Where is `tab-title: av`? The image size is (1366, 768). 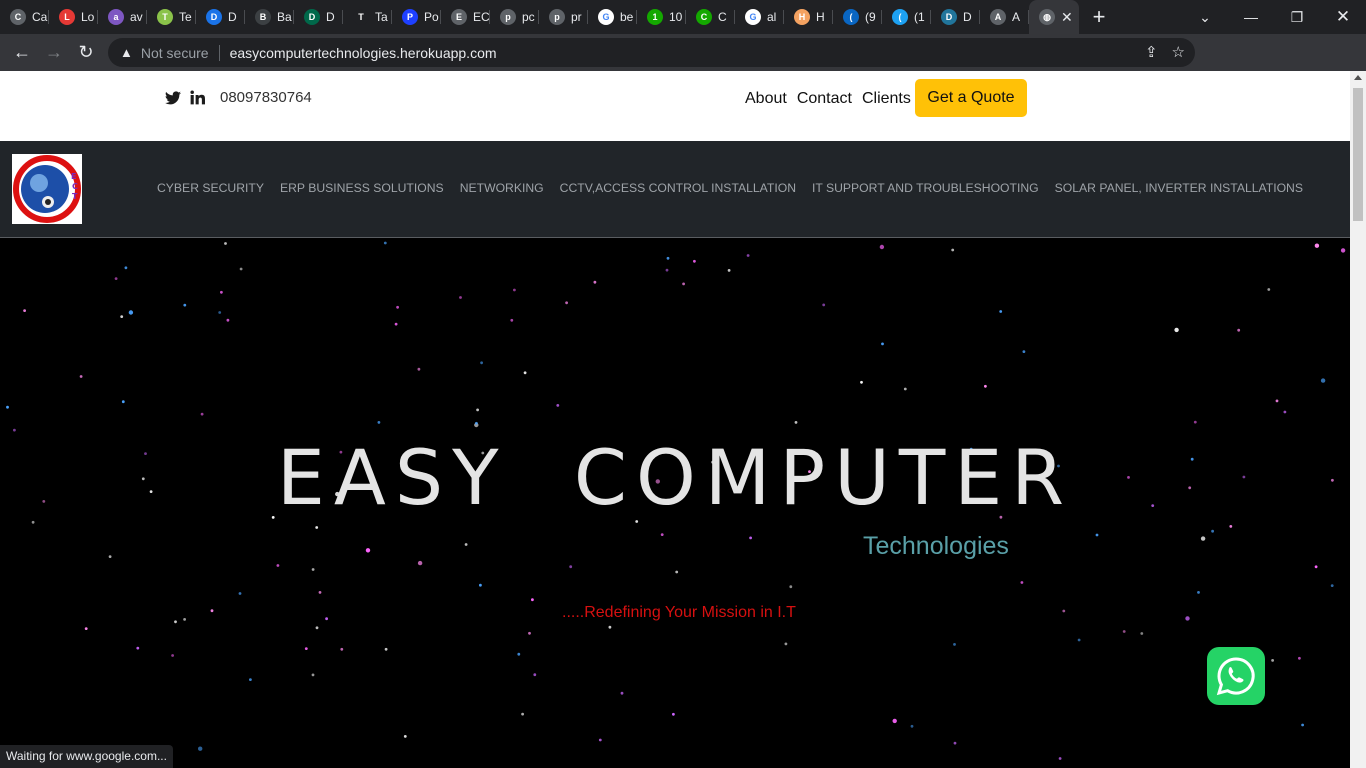 tab-title: av is located at coordinates (136, 17).